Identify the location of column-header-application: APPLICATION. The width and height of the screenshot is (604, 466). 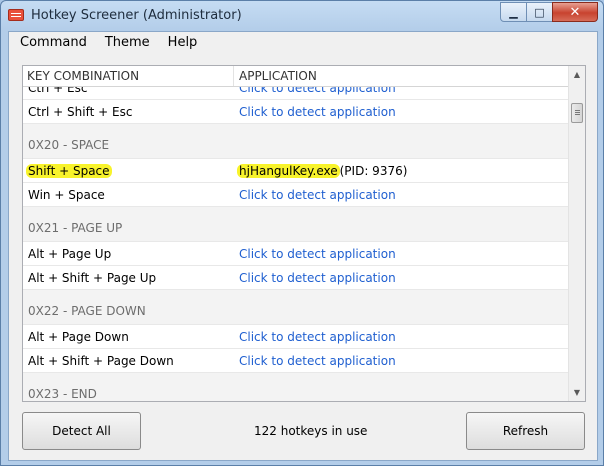
(402, 76).